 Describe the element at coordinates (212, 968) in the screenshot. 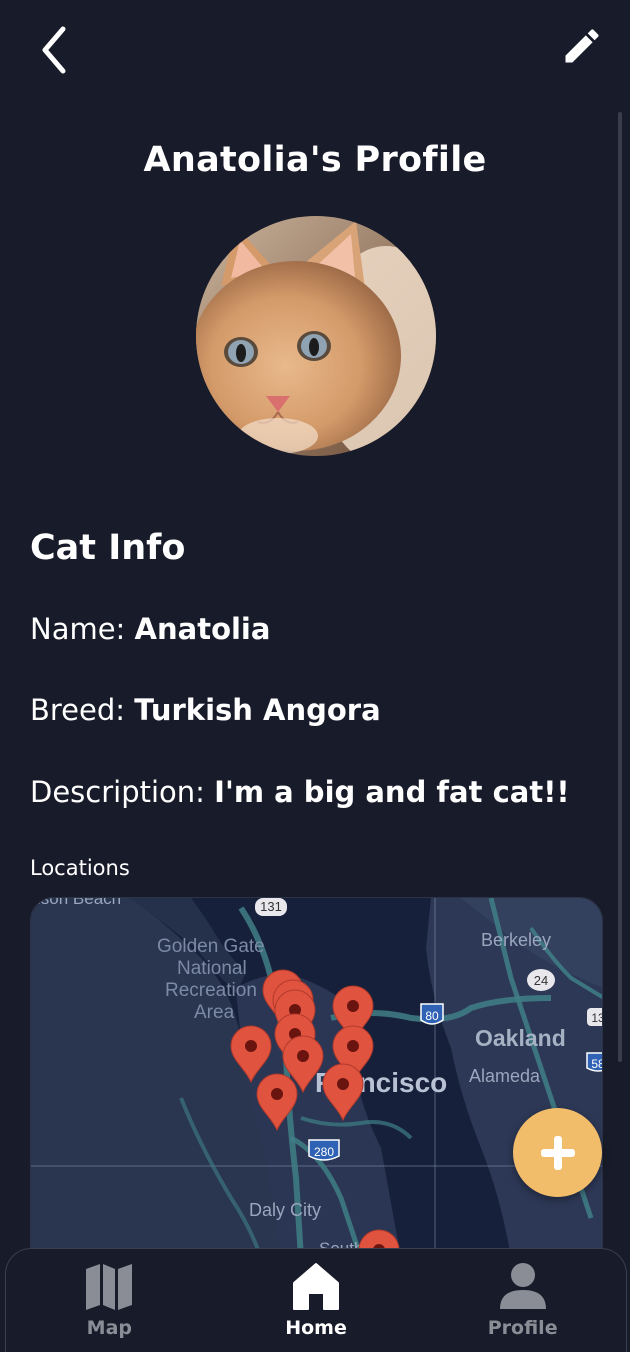

I see `map-label-ggnra-2: National` at that location.